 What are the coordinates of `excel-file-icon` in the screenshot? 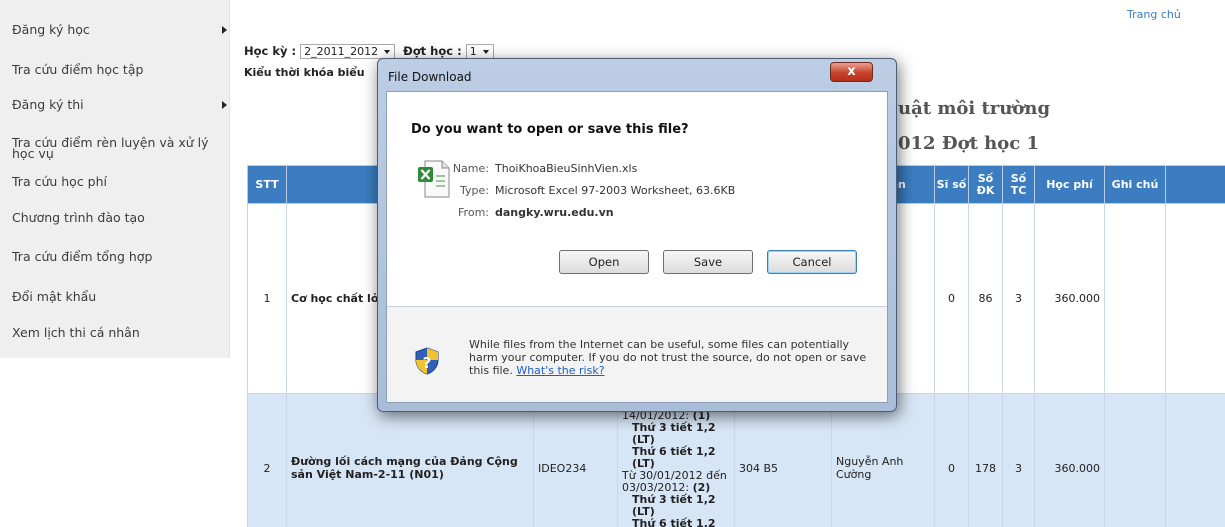 It's located at (434, 179).